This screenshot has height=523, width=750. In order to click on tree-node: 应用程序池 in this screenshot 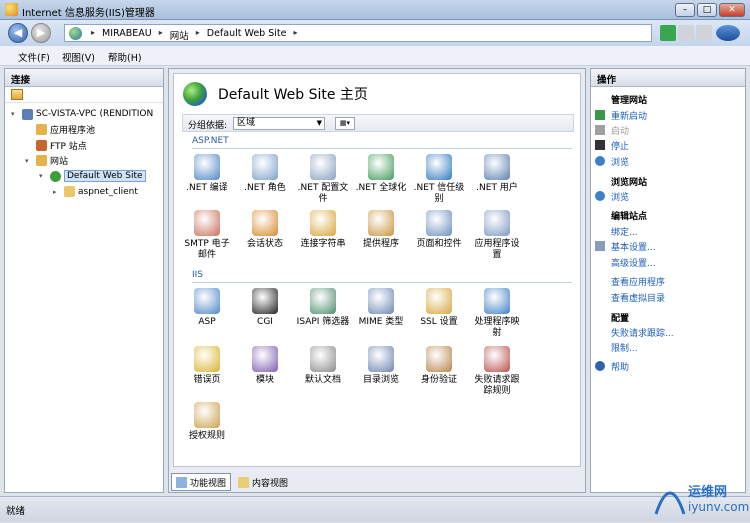, I will do `click(60, 130)`.